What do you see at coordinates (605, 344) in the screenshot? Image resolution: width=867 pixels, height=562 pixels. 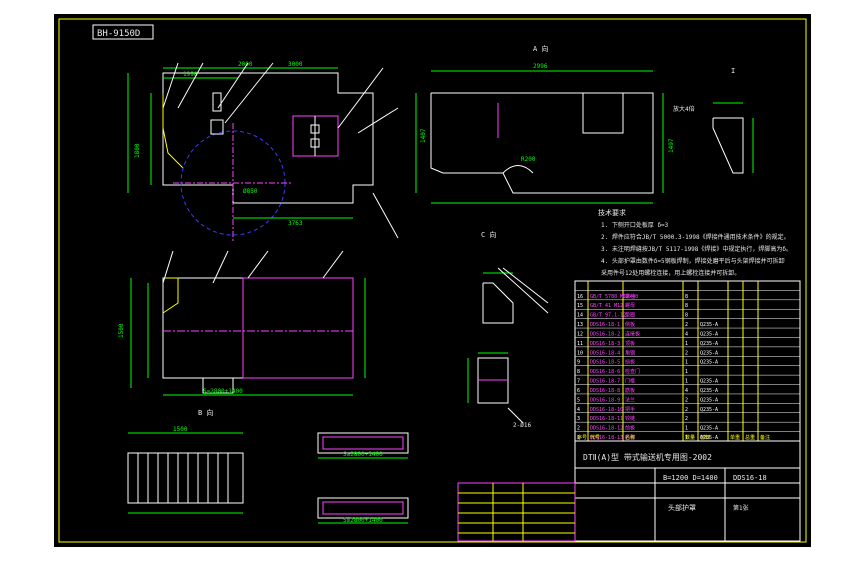 I see `bom-cell: DDS16-18-3` at bounding box center [605, 344].